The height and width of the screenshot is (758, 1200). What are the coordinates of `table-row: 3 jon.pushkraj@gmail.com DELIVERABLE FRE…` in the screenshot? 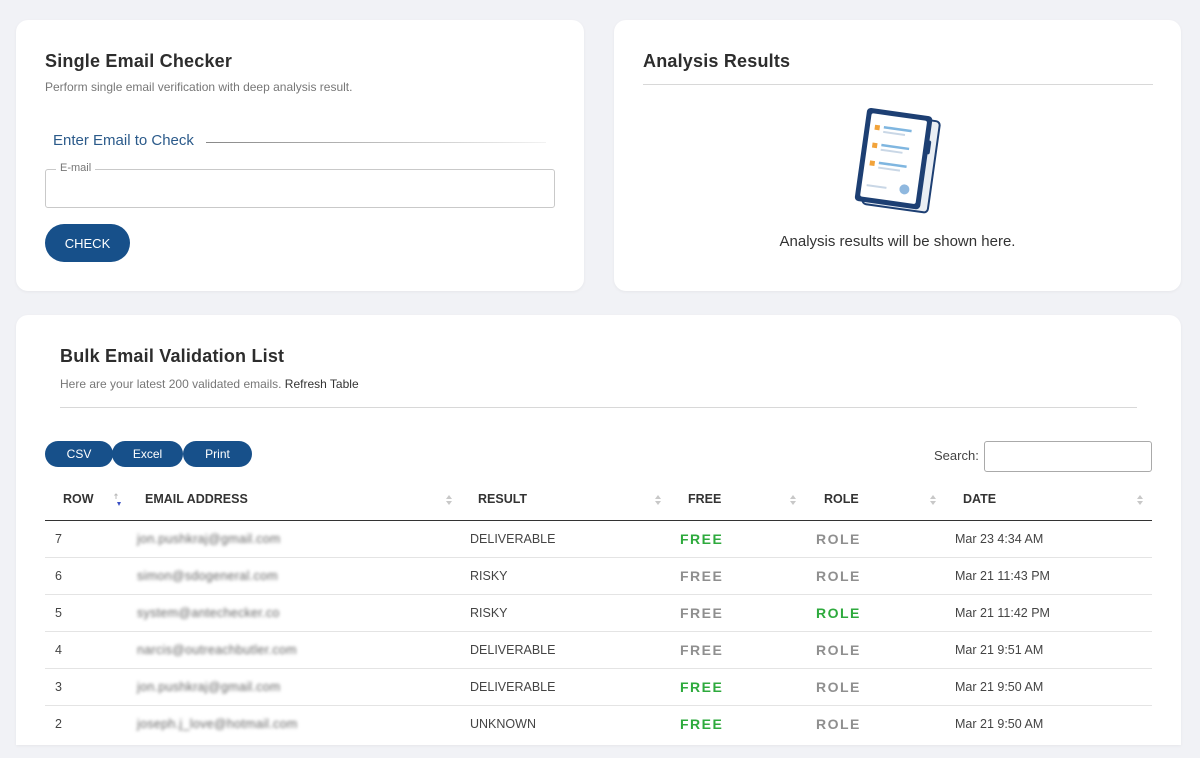 It's located at (598, 687).